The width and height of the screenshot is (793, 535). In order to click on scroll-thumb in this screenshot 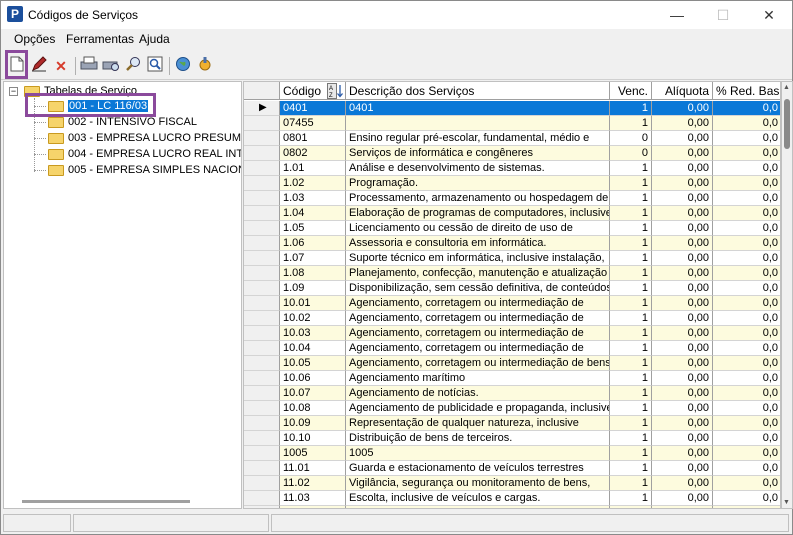, I will do `click(787, 124)`.